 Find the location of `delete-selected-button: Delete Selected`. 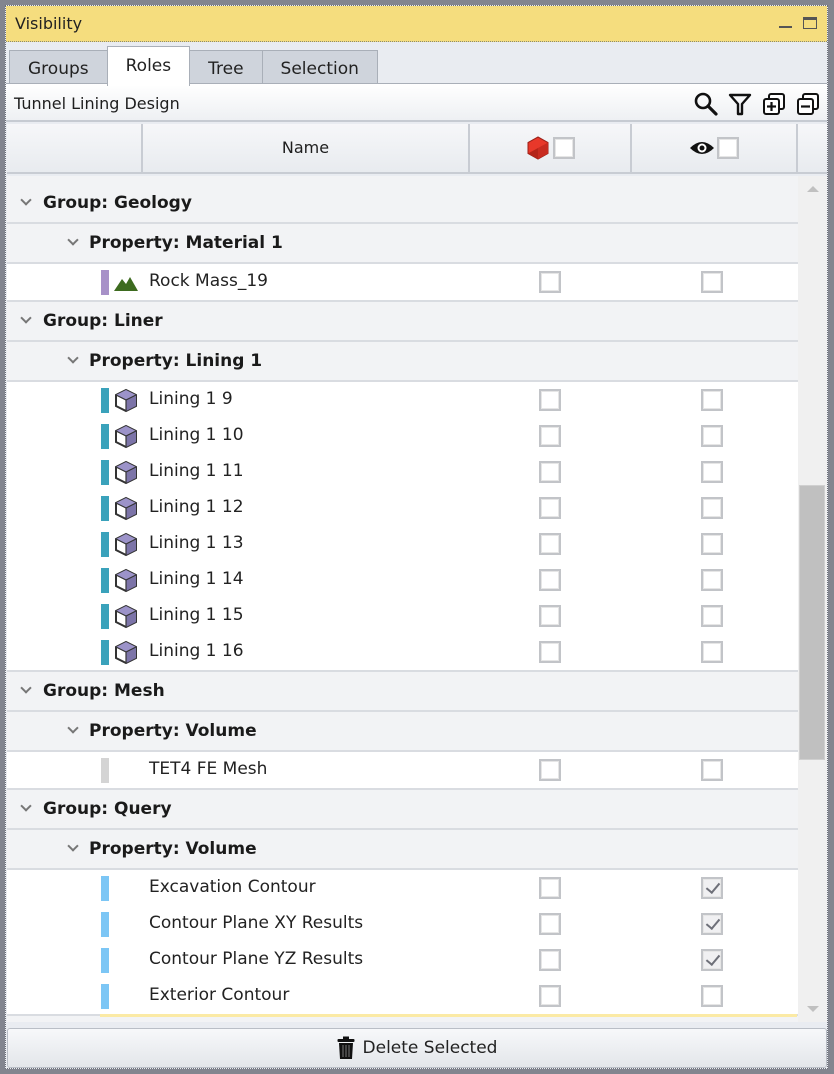

delete-selected-button: Delete Selected is located at coordinates (417, 1048).